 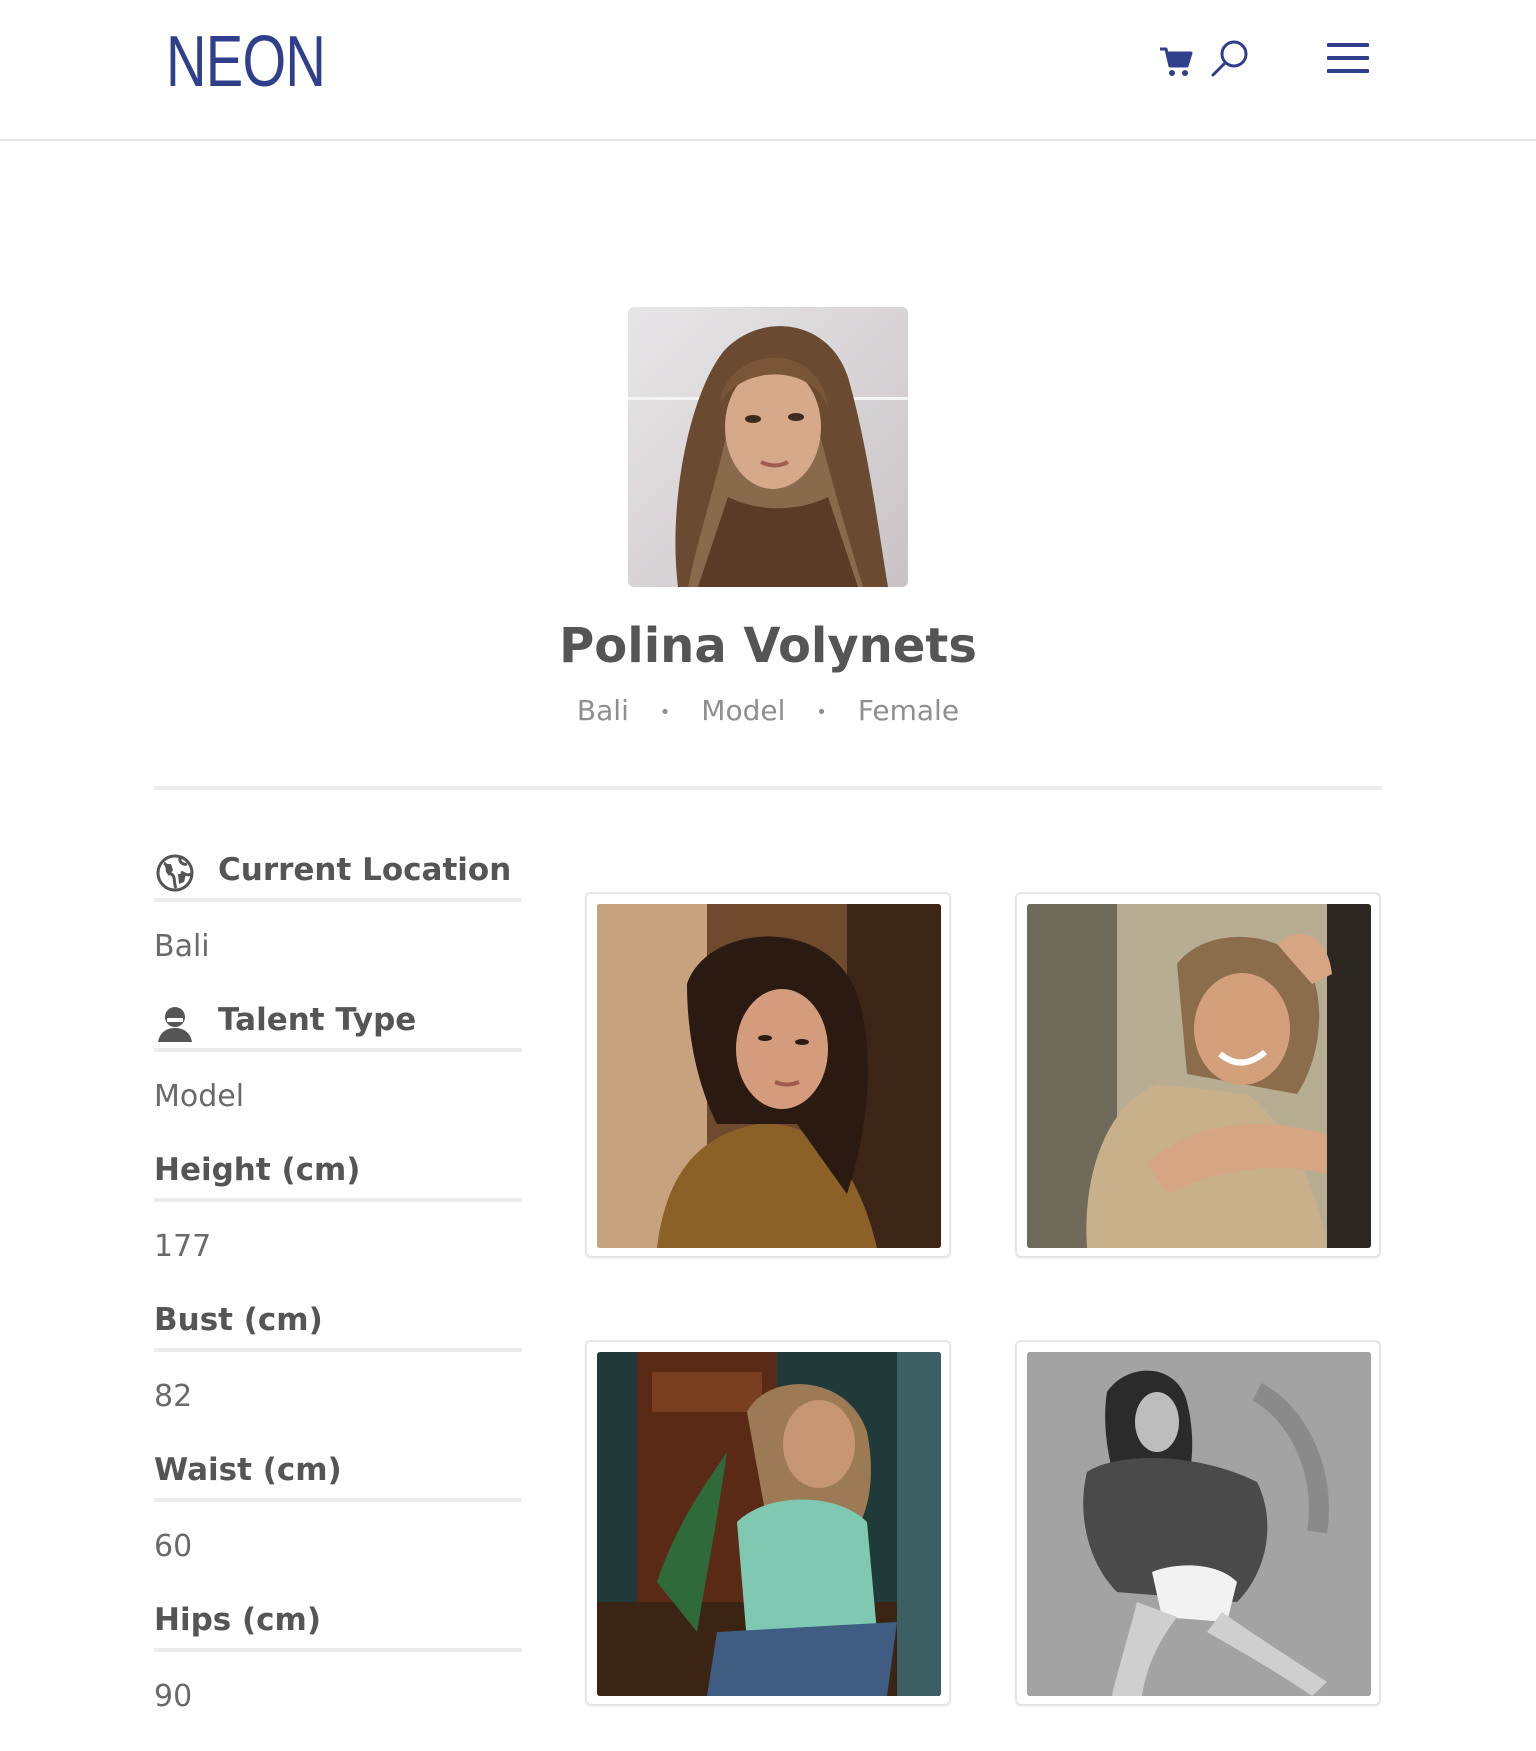 I want to click on attr-bust-value: 82, so click(x=173, y=1396).